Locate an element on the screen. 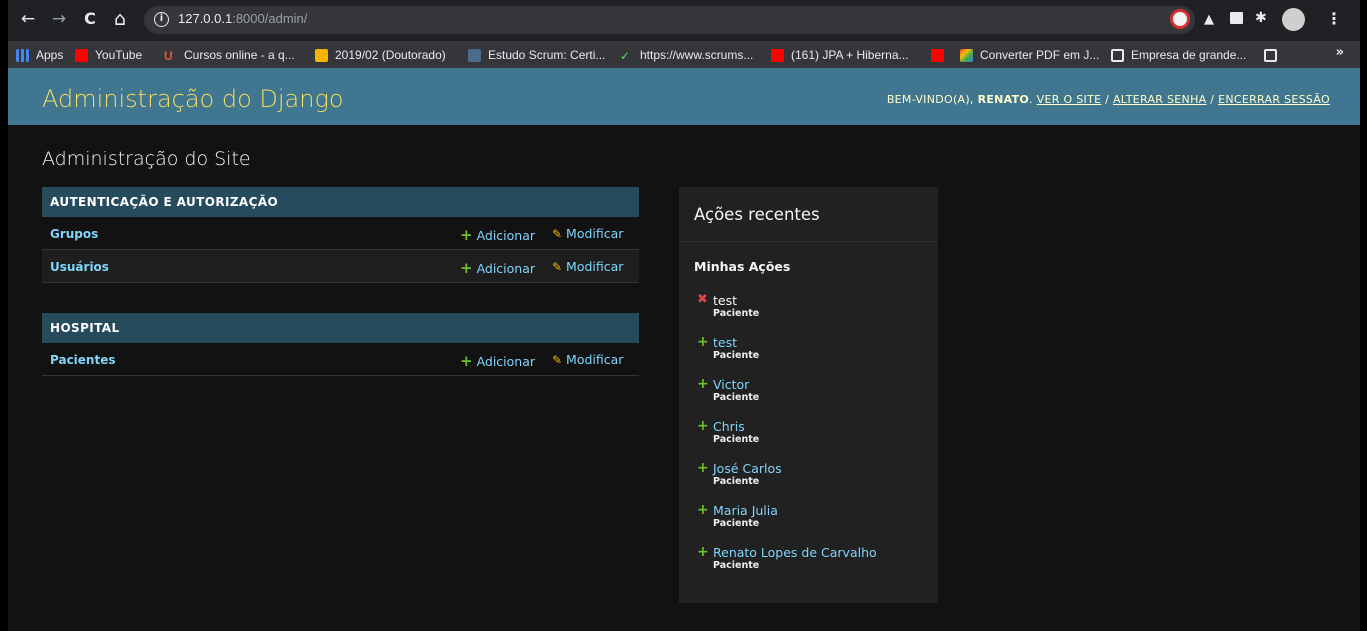 The height and width of the screenshot is (631, 1367). add-grupos-link: + Adicionar is located at coordinates (497, 235).